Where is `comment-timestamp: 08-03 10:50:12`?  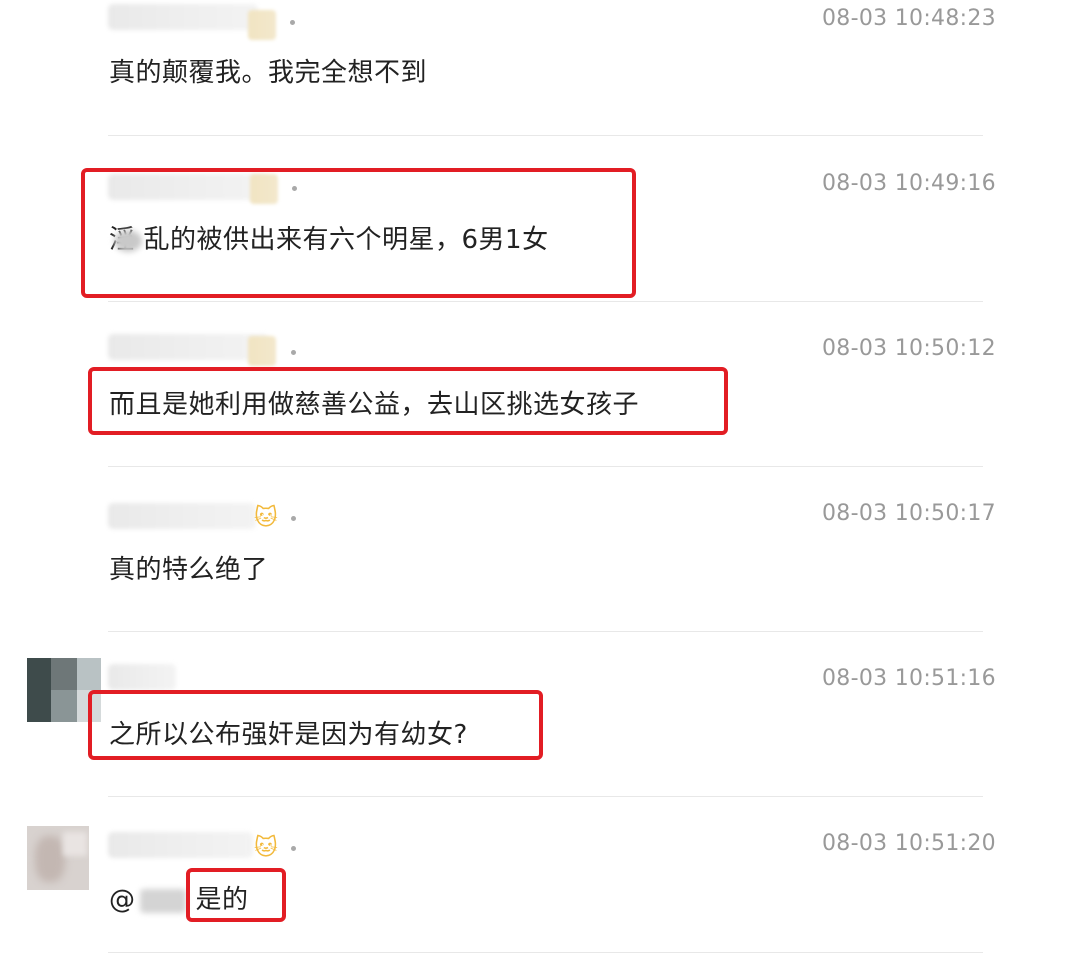 comment-timestamp: 08-03 10:50:12 is located at coordinates (909, 348).